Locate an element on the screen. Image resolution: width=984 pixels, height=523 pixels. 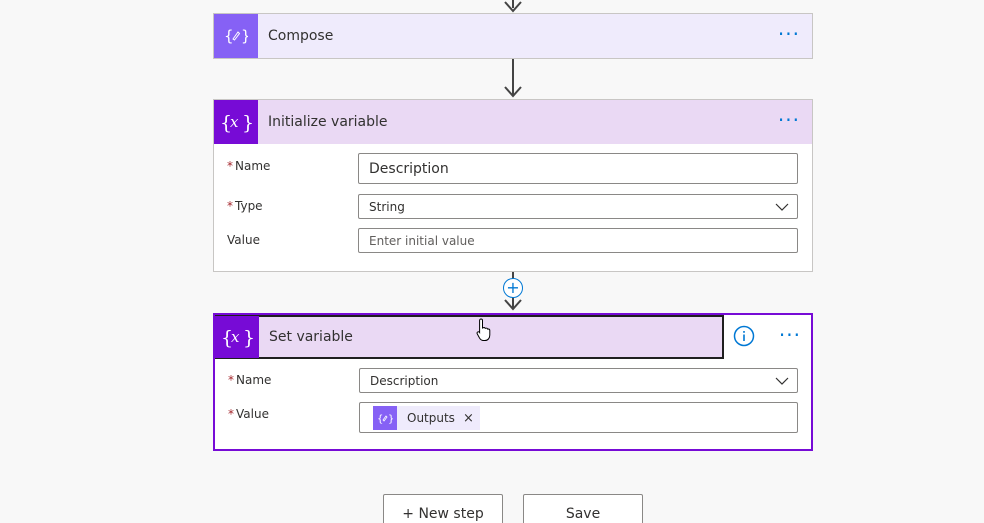
type-label: * Type is located at coordinates (245, 206).